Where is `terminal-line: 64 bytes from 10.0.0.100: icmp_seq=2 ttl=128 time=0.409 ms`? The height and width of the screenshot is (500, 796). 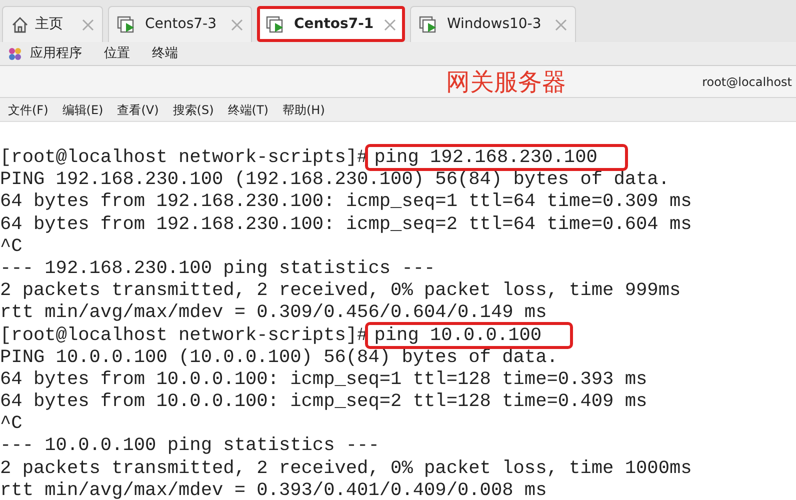
terminal-line: 64 bytes from 10.0.0.100: icmp_seq=2 ttl=128 time=0.409 ms is located at coordinates (324, 401).